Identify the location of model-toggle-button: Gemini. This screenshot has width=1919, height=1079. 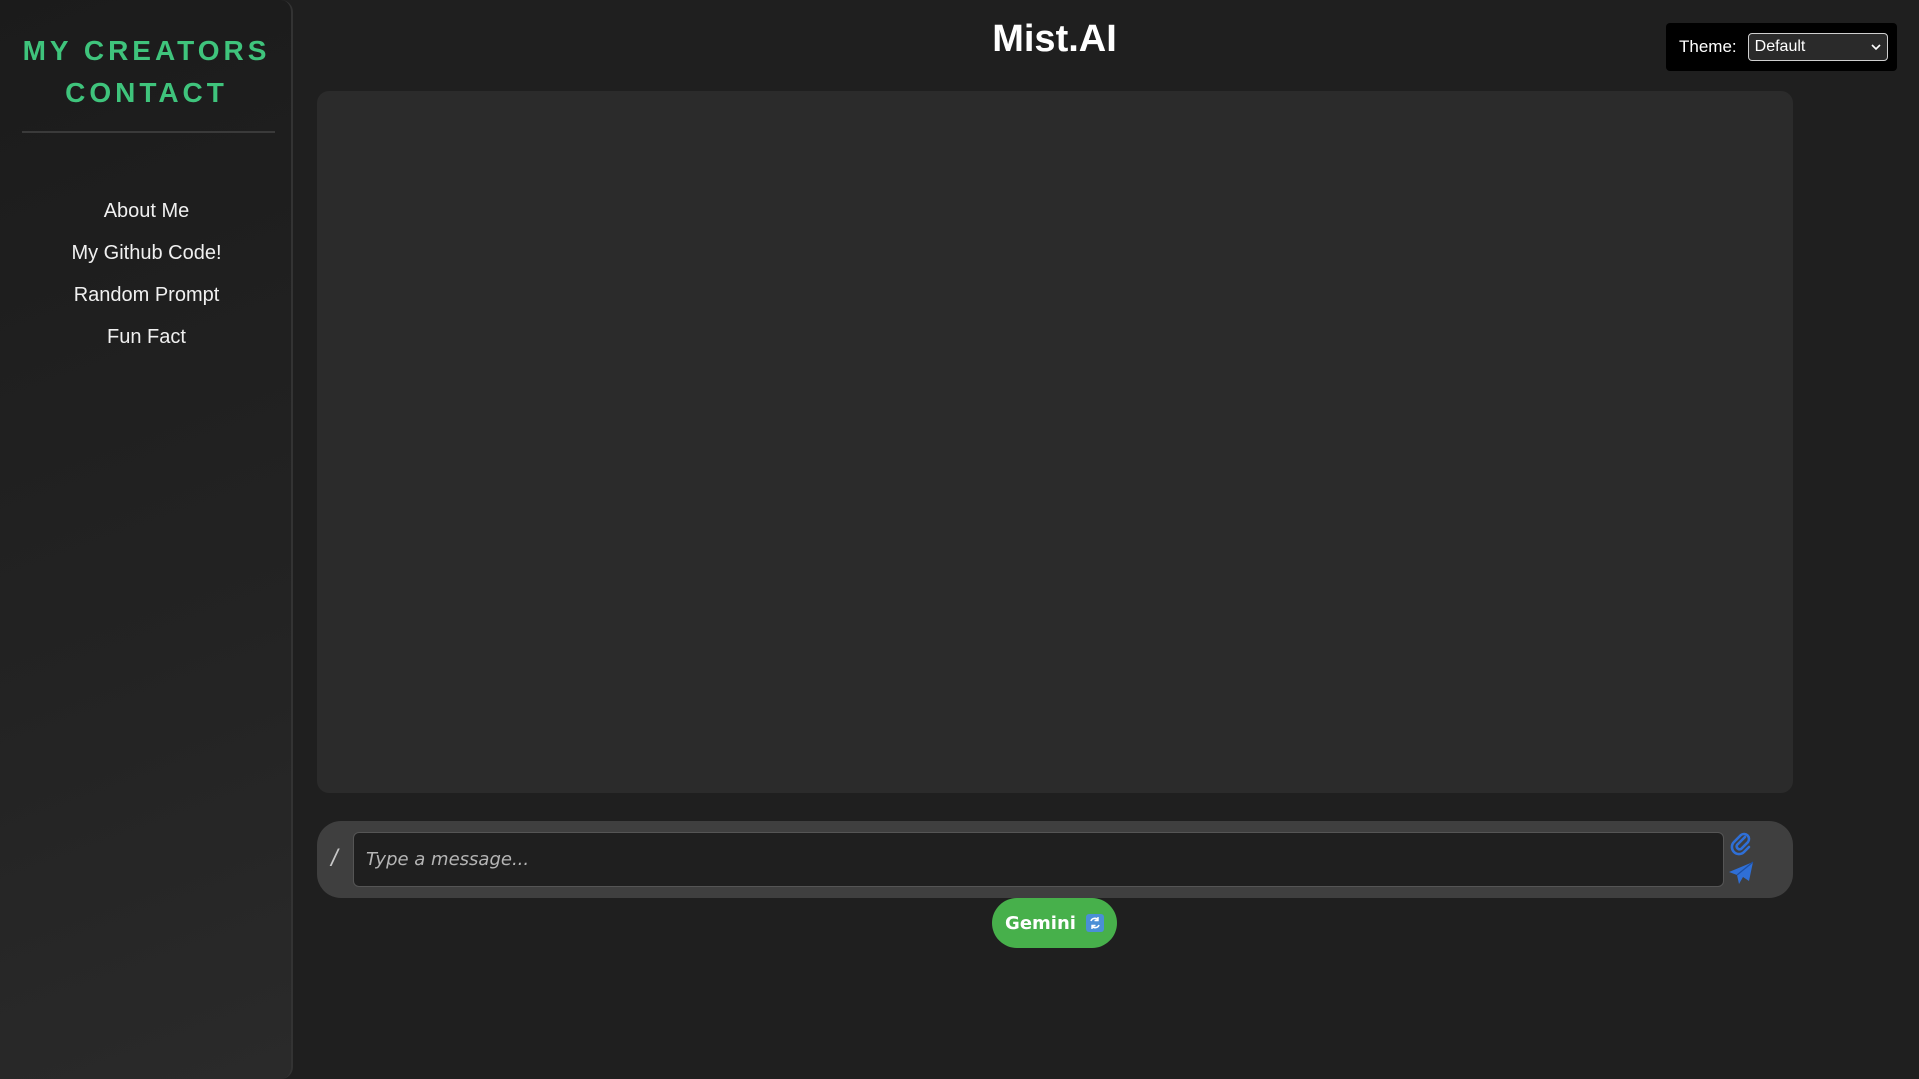
(1054, 923).